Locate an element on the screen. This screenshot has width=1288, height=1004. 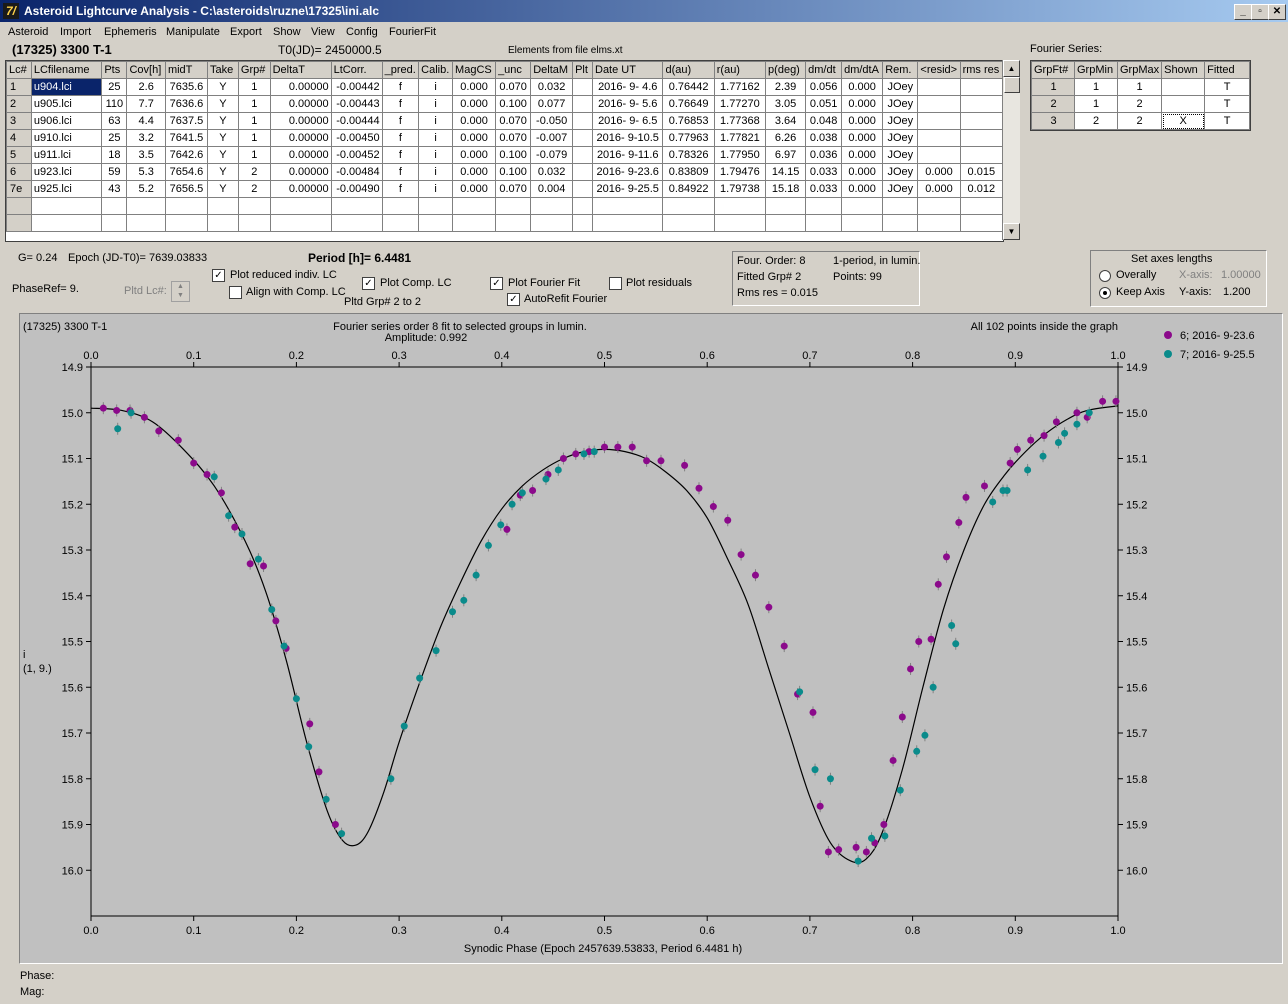
lc-cell: -0.050 is located at coordinates (552, 121).